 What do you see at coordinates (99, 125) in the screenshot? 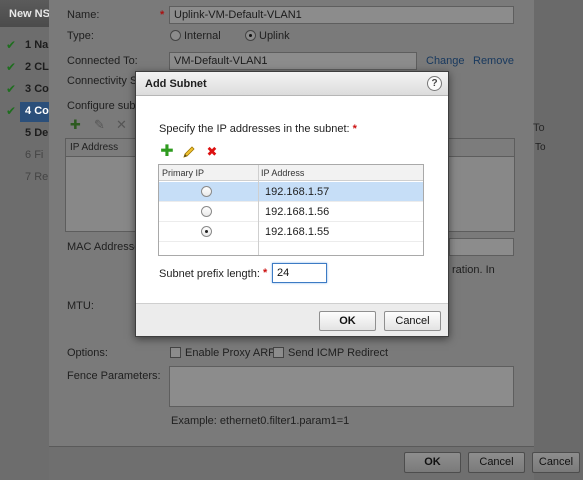
I see `pencil-icon: ✎` at bounding box center [99, 125].